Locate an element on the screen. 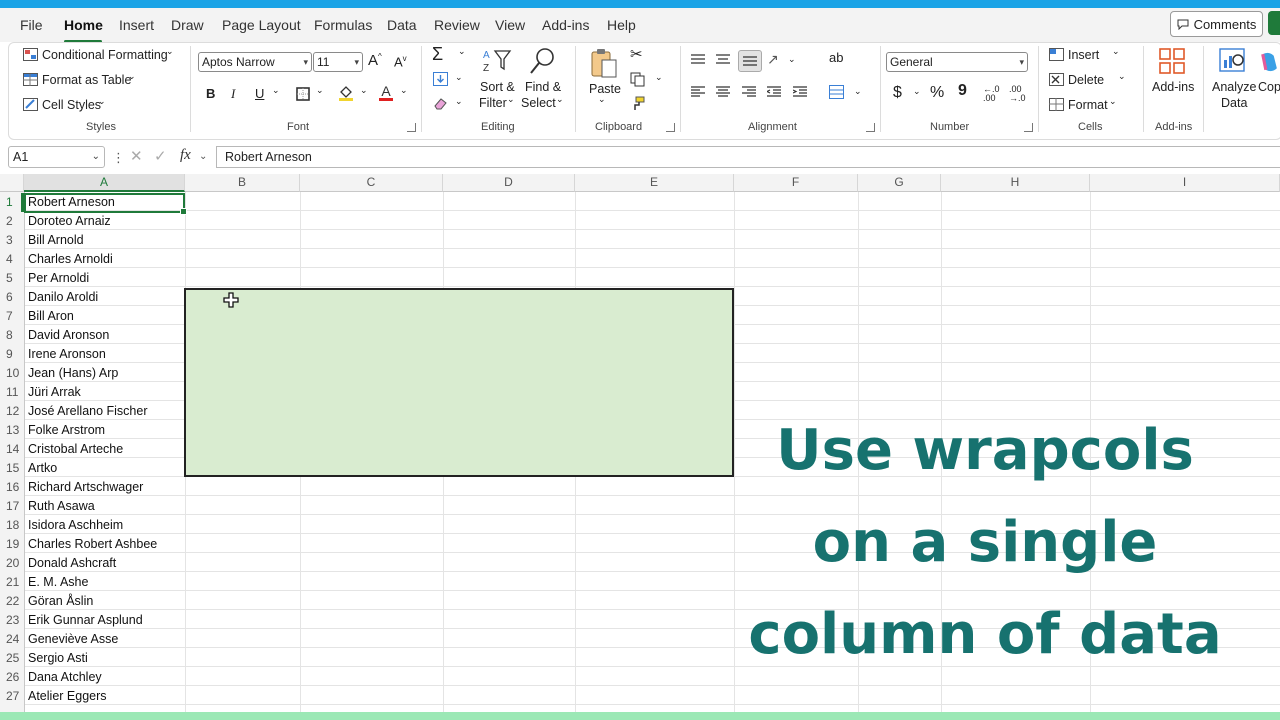 The width and height of the screenshot is (1280, 720). fill-color-icon is located at coordinates (346, 93).